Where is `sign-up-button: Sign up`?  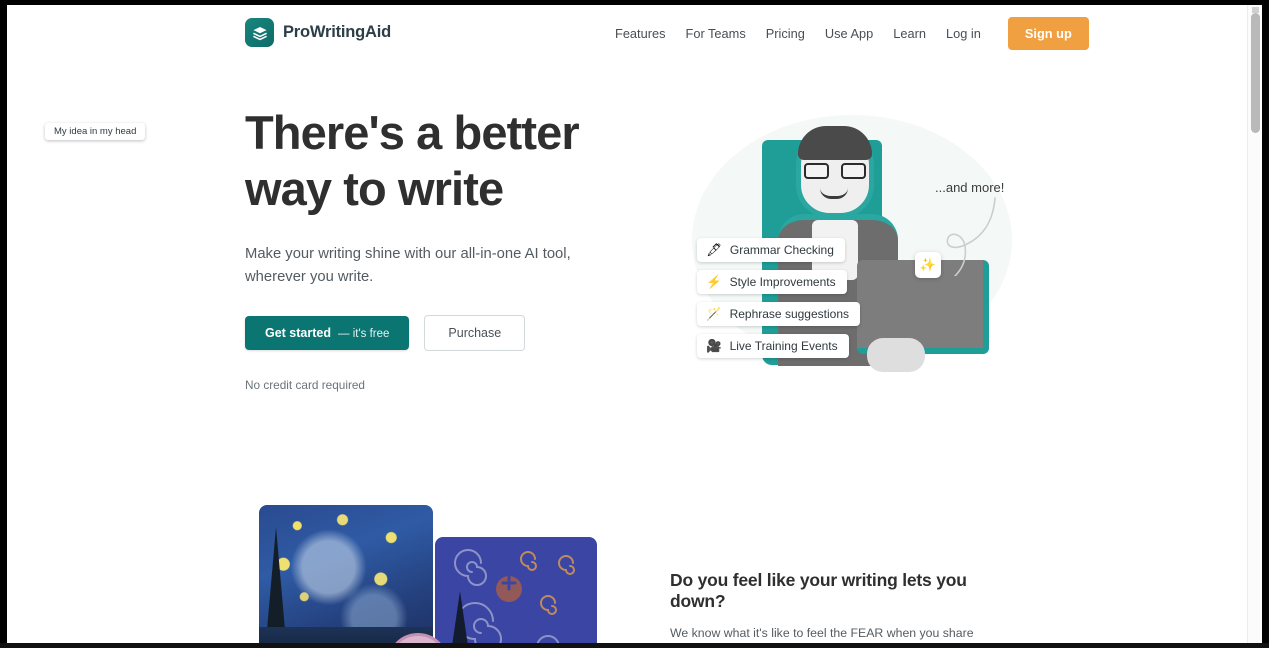 sign-up-button: Sign up is located at coordinates (1048, 33).